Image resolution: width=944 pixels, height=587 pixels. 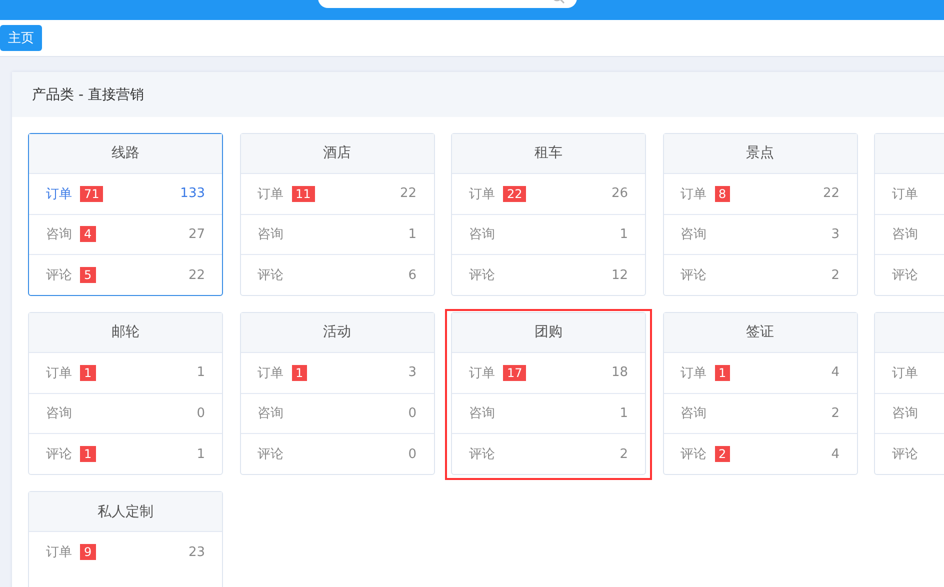 What do you see at coordinates (88, 275) in the screenshot?
I see `count-badge: 5` at bounding box center [88, 275].